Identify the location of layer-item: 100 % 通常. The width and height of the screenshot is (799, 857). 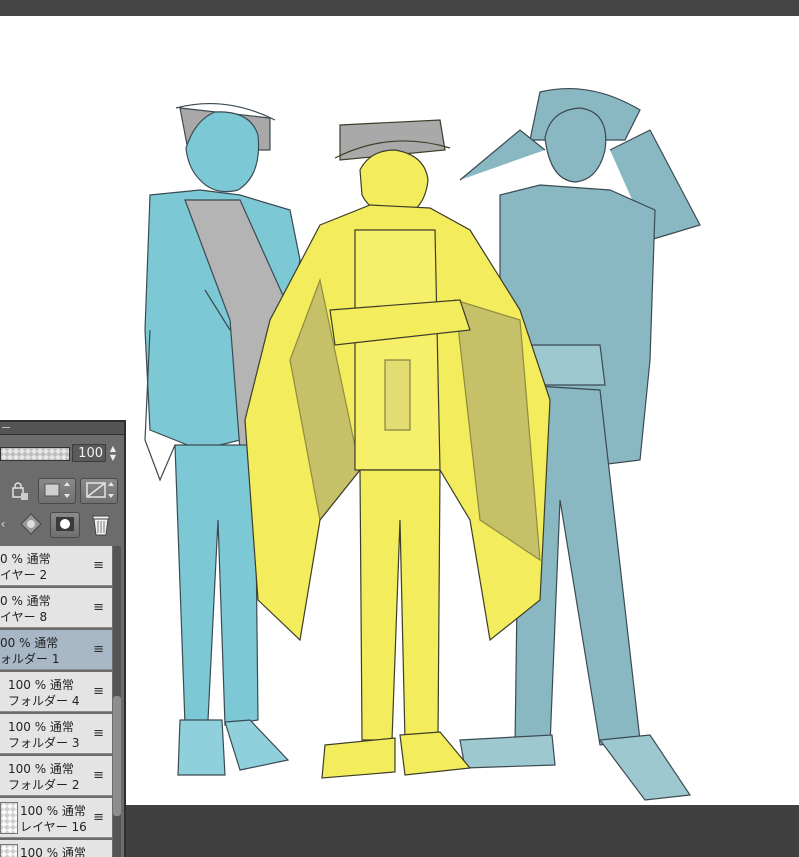
(56, 848).